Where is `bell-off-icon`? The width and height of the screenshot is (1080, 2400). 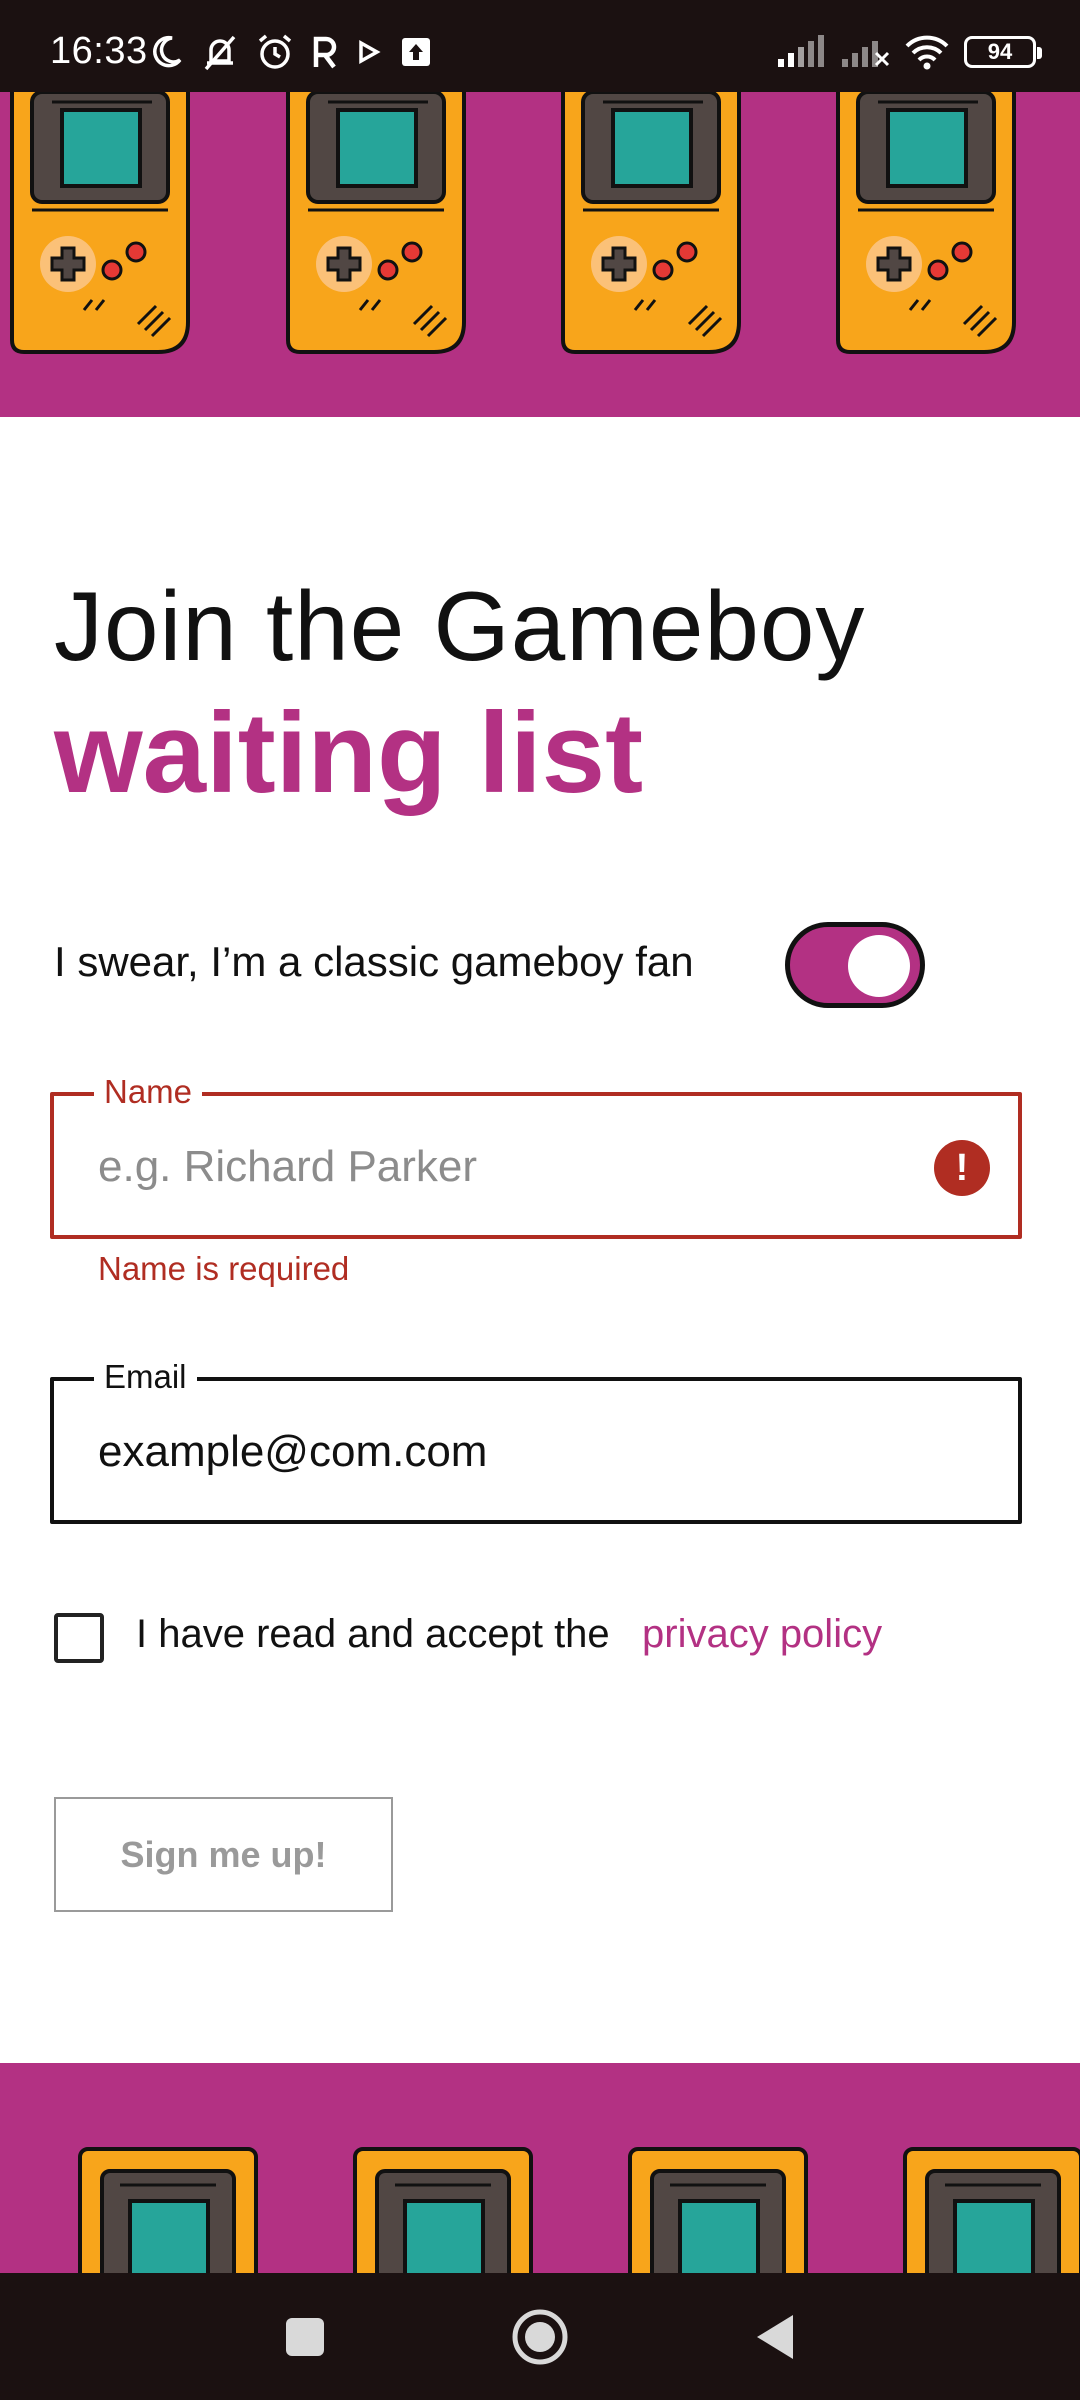 bell-off-icon is located at coordinates (220, 53).